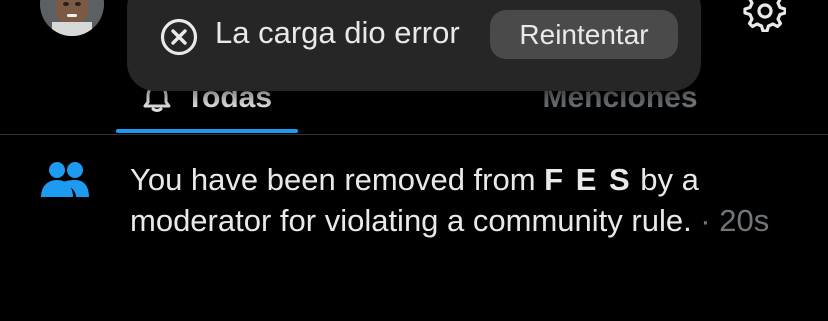  I want to click on retry-button: Reintentar, so click(584, 34).